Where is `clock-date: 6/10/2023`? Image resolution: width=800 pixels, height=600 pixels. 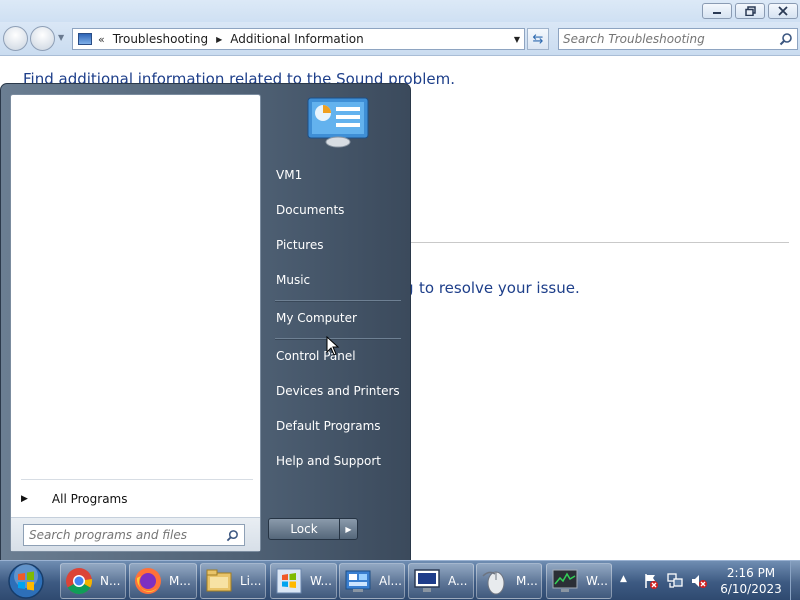 clock-date: 6/10/2023 is located at coordinates (751, 589).